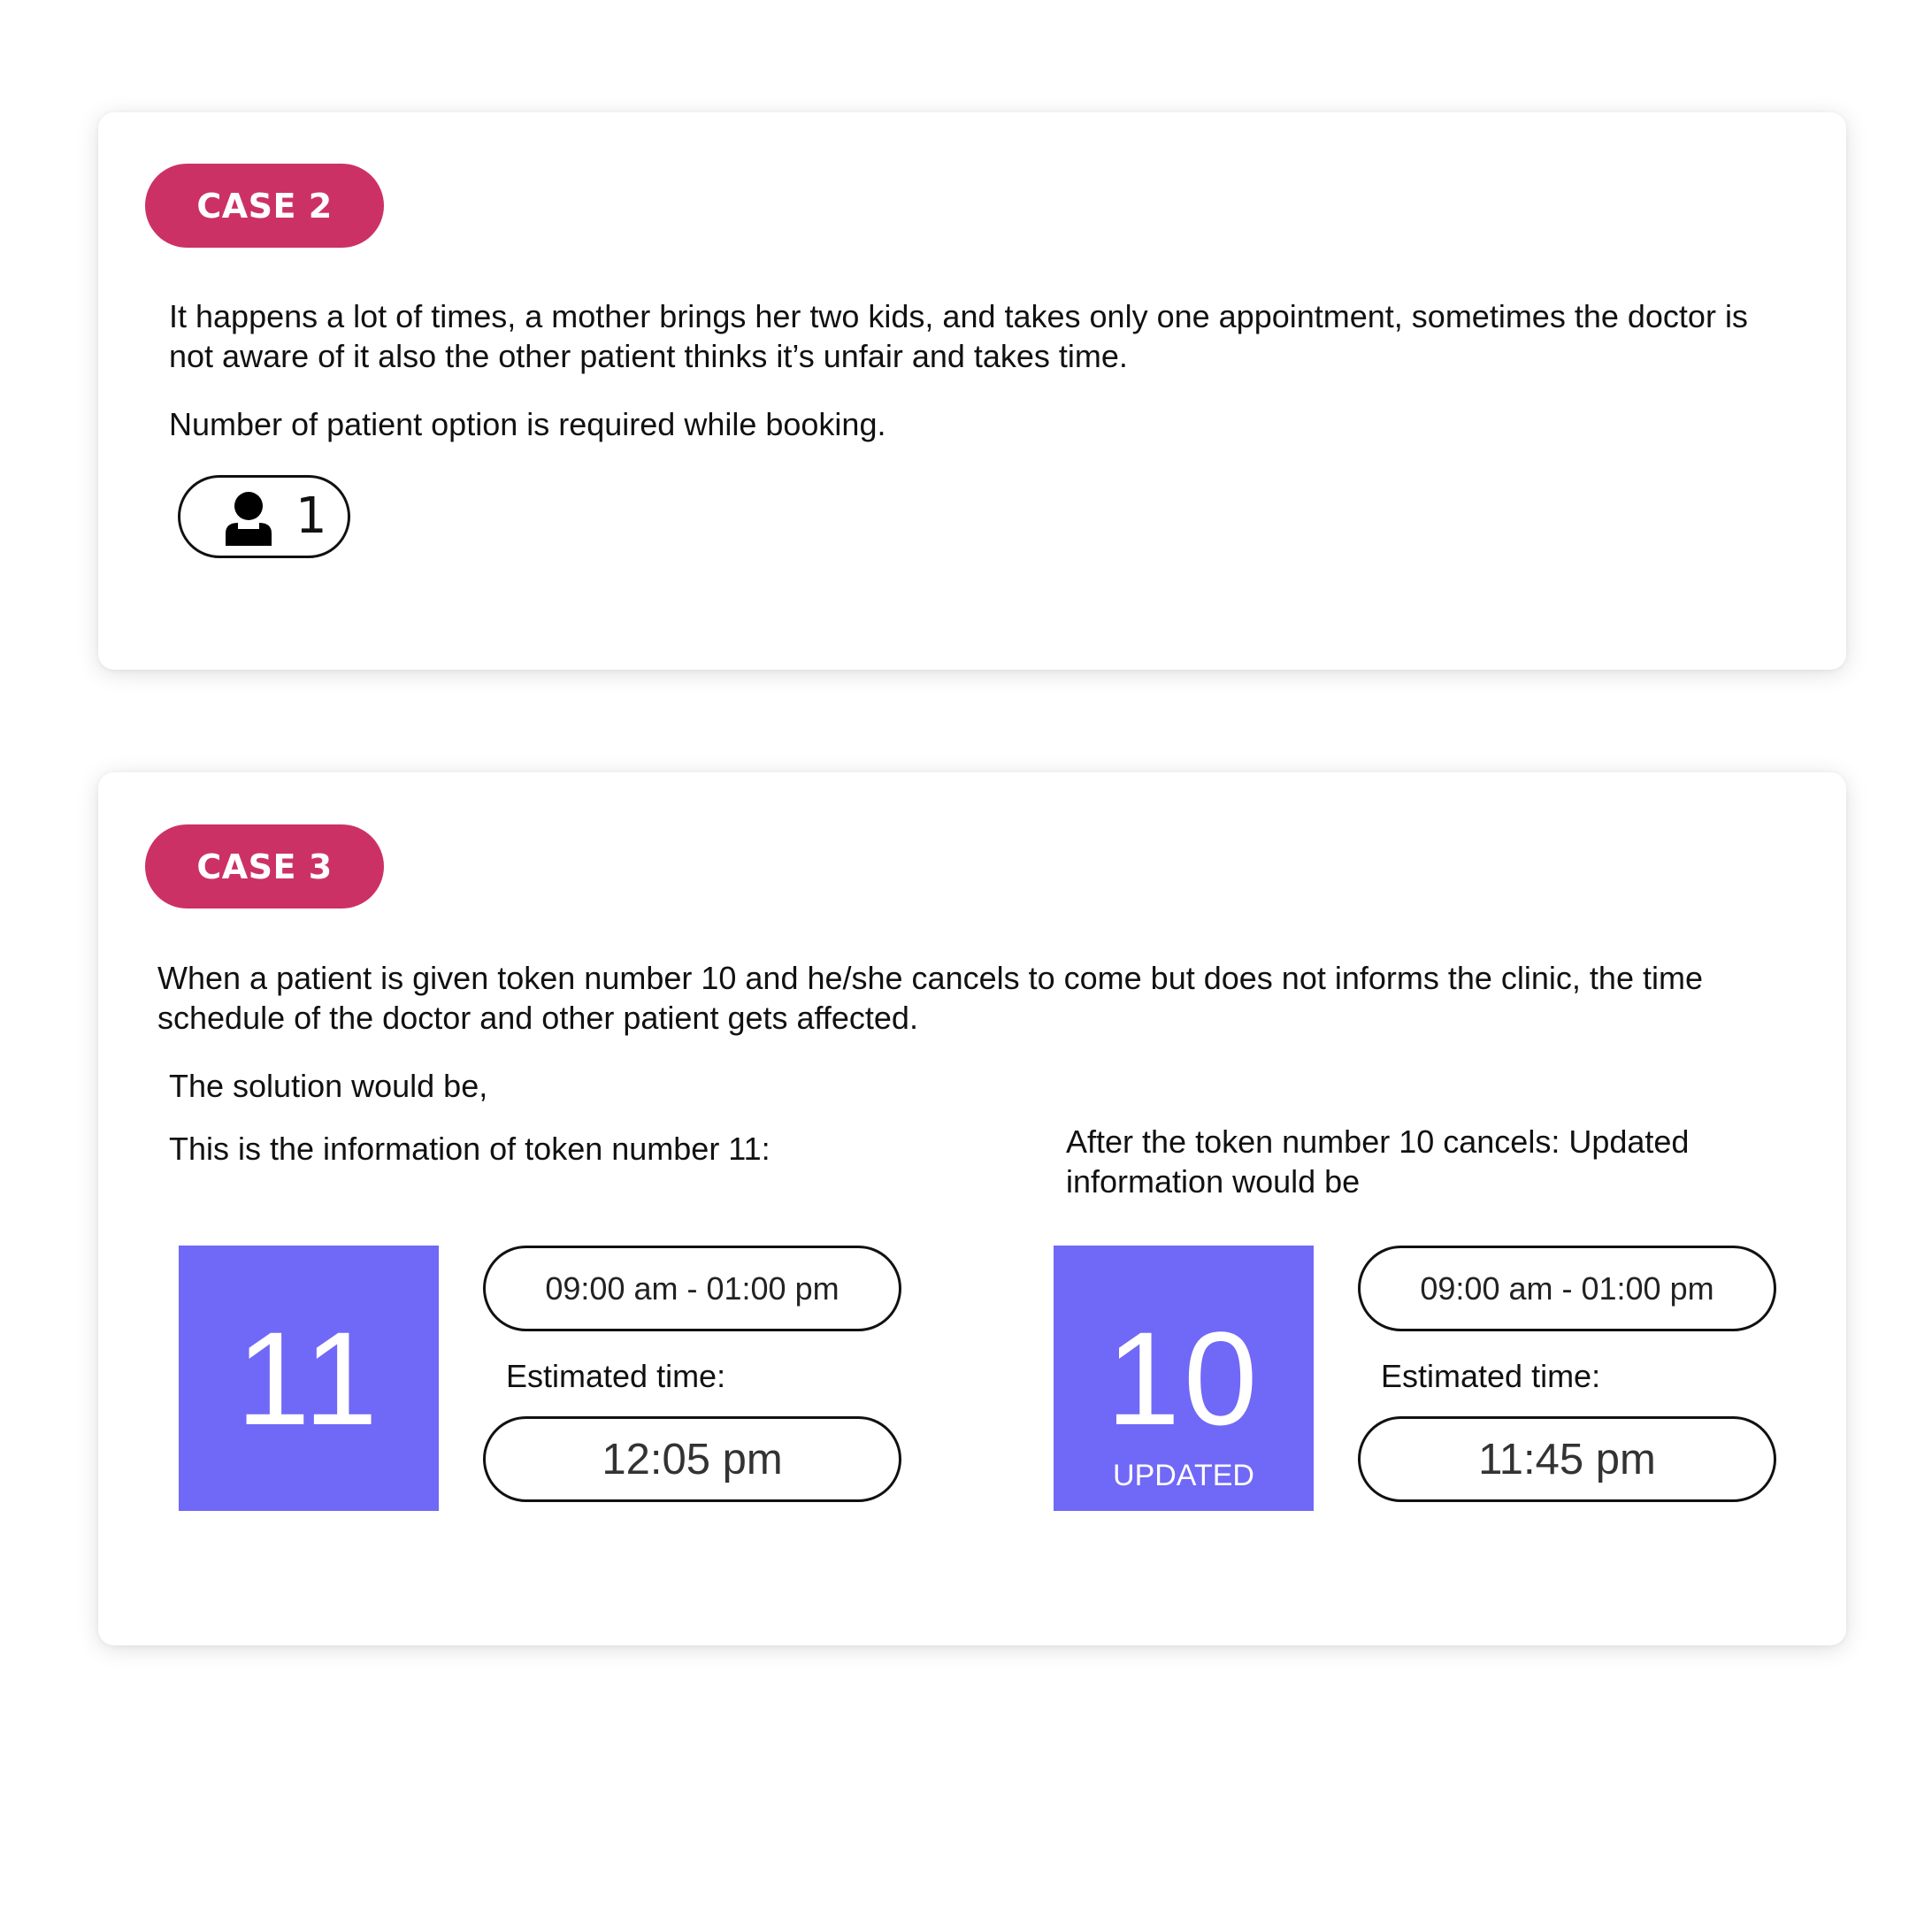 The width and height of the screenshot is (1932, 1932). I want to click on token-card-10: 10 UPDATED, so click(1184, 1378).